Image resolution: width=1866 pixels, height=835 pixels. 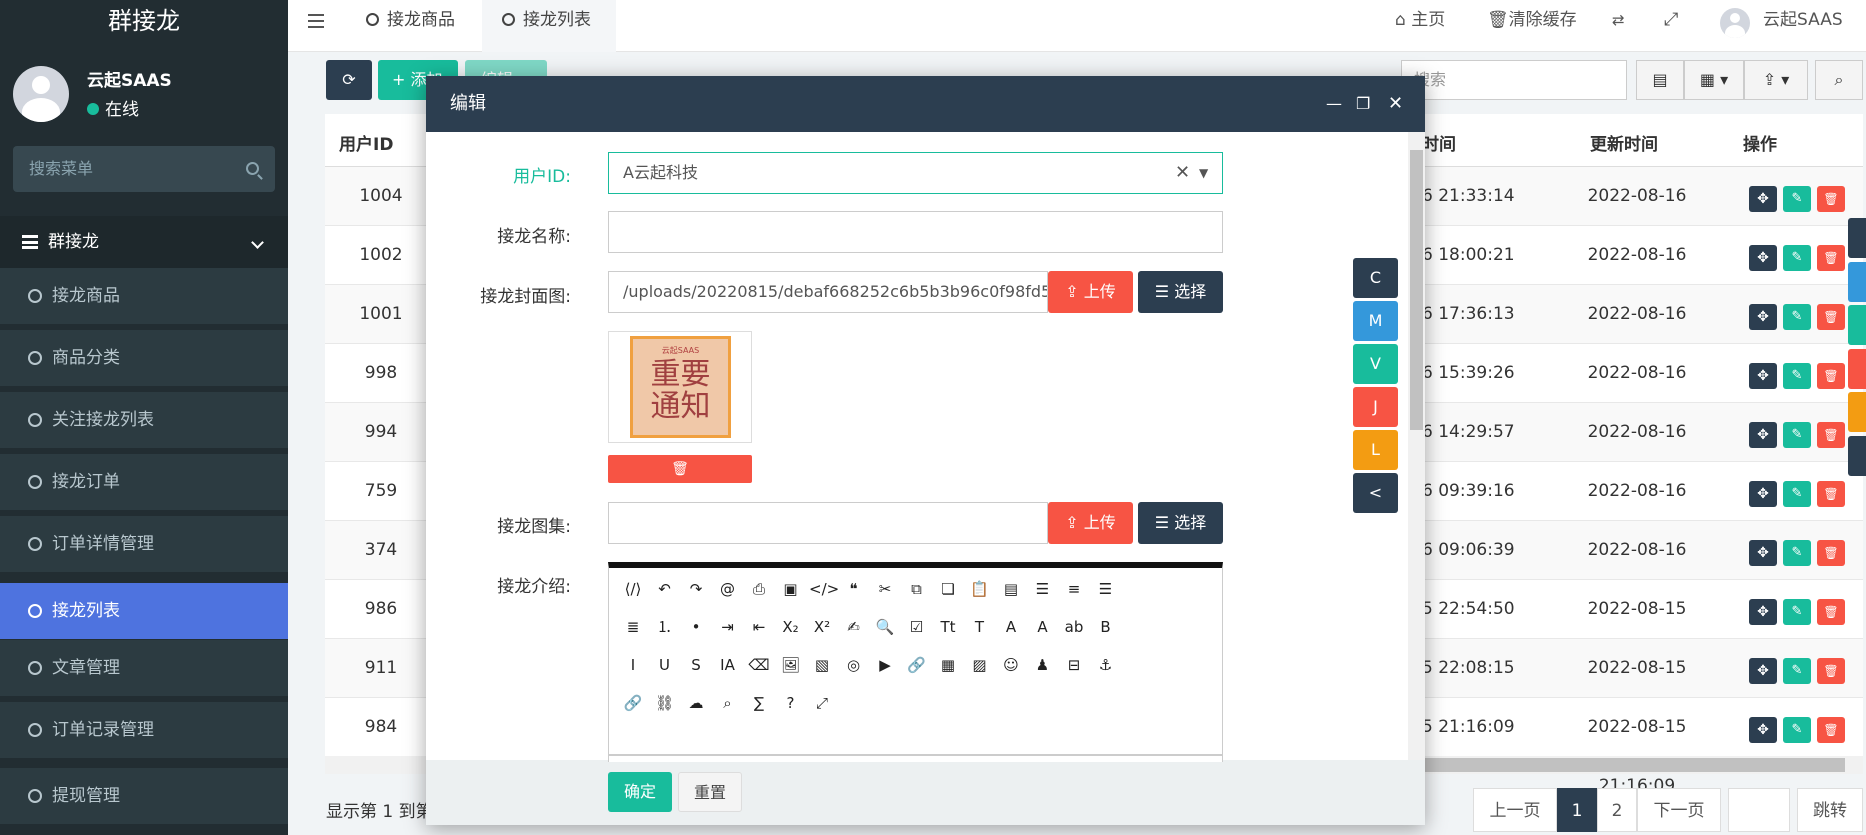 I want to click on copy-icon: ⧉, so click(x=917, y=589).